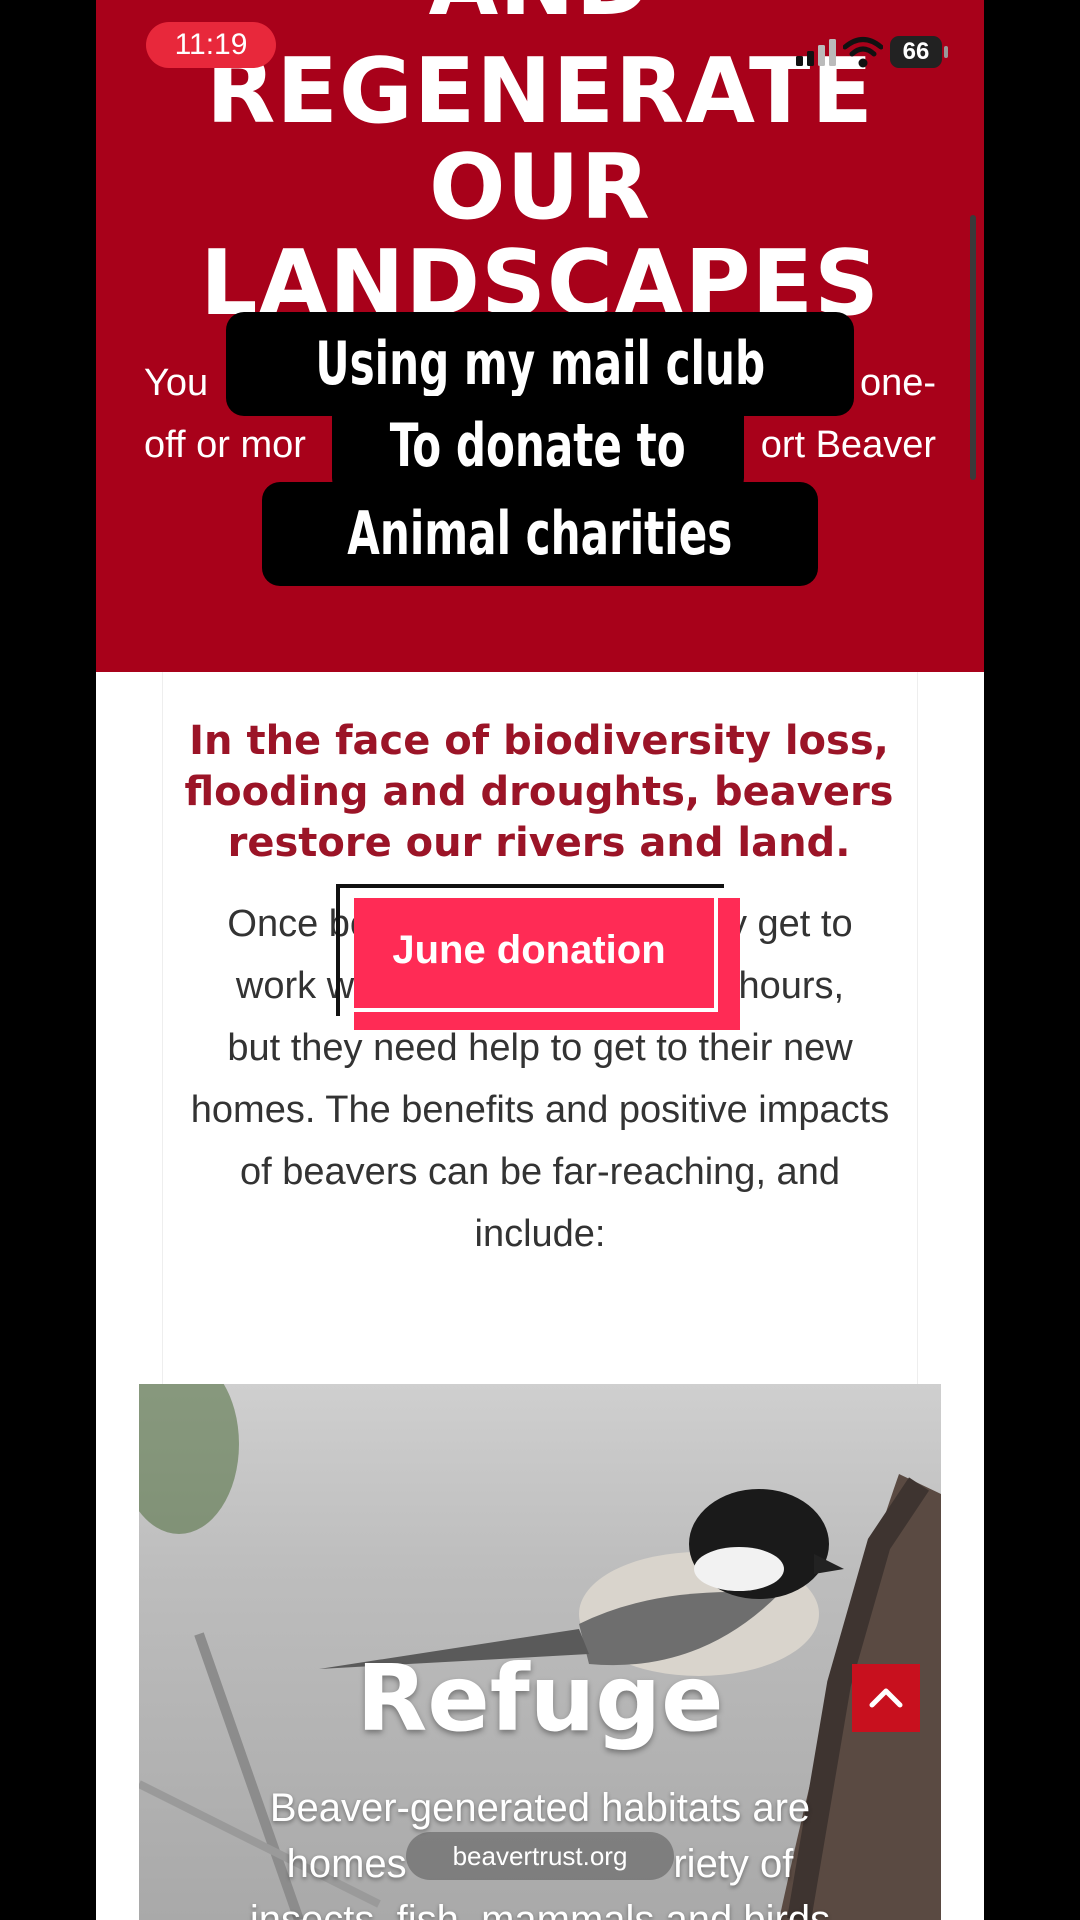 The height and width of the screenshot is (1920, 1080). Describe the element at coordinates (538, 446) in the screenshot. I see `overlay-caption-line-2: To donate to` at that location.